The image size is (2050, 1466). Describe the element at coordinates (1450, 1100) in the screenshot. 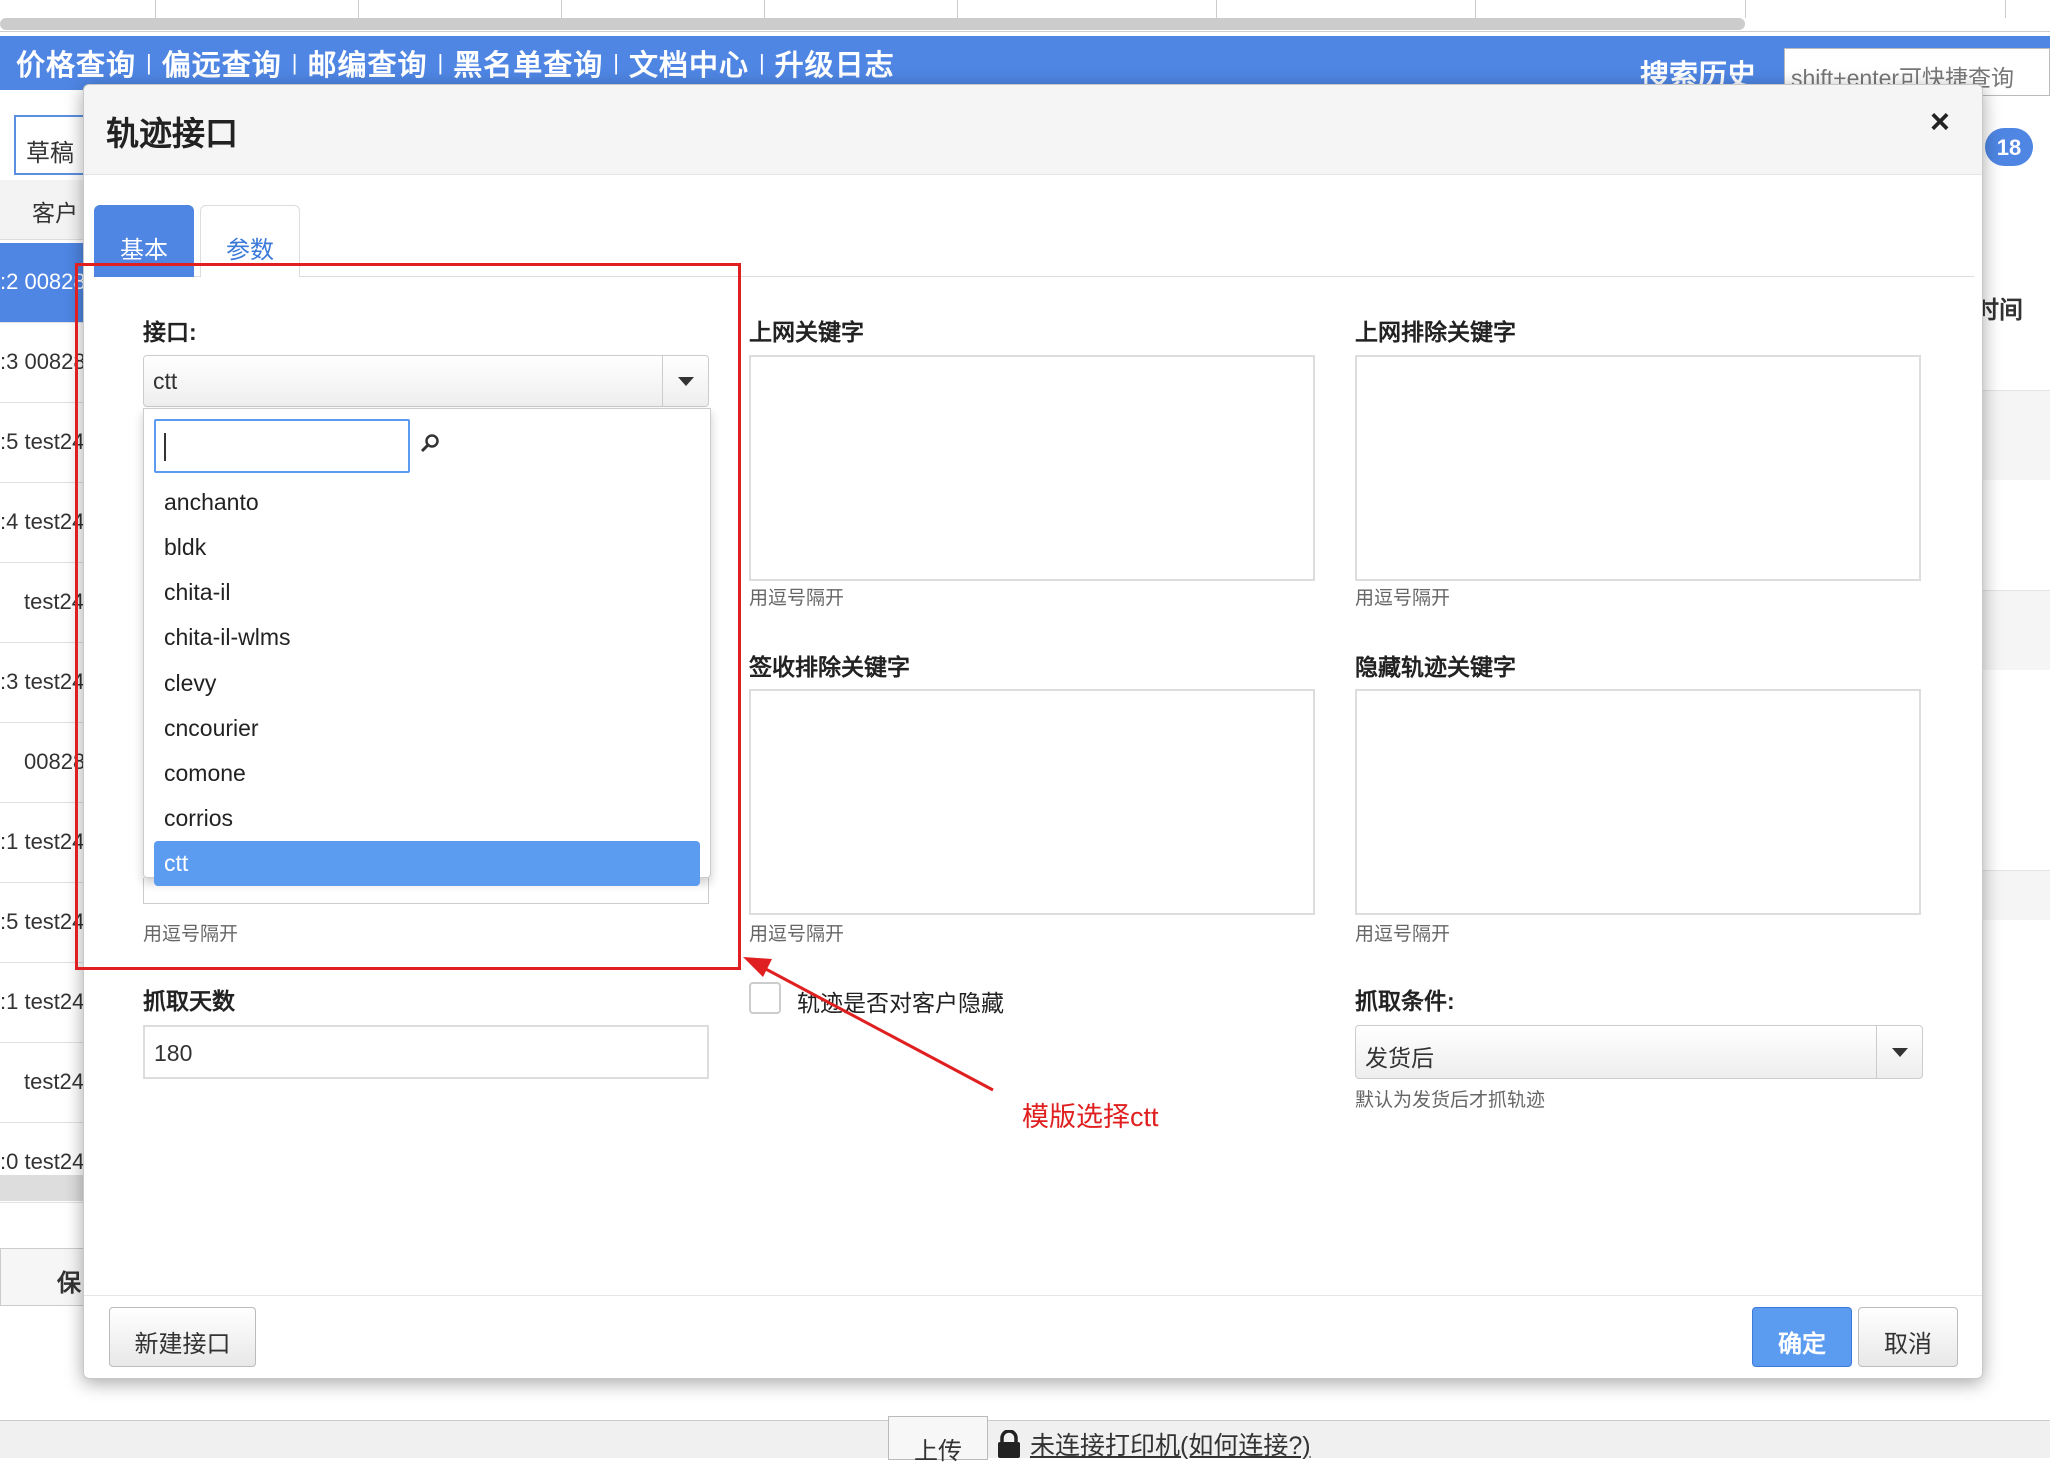

I see `fetch-condition-hint: 默认为发货后才抓轨迹` at that location.